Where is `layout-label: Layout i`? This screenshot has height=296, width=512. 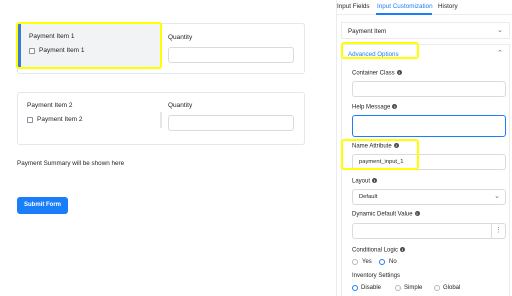
layout-label: Layout i is located at coordinates (365, 181).